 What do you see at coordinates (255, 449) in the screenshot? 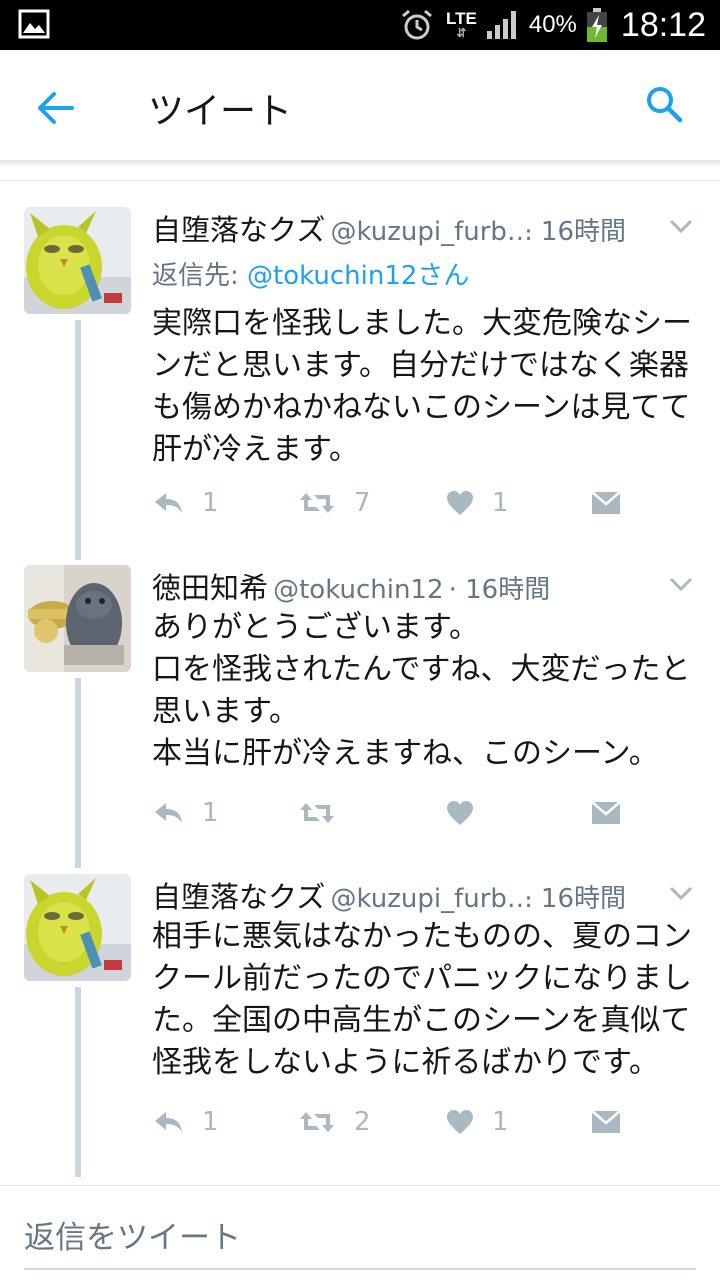
I see `text-line: 肝が冷えます。` at bounding box center [255, 449].